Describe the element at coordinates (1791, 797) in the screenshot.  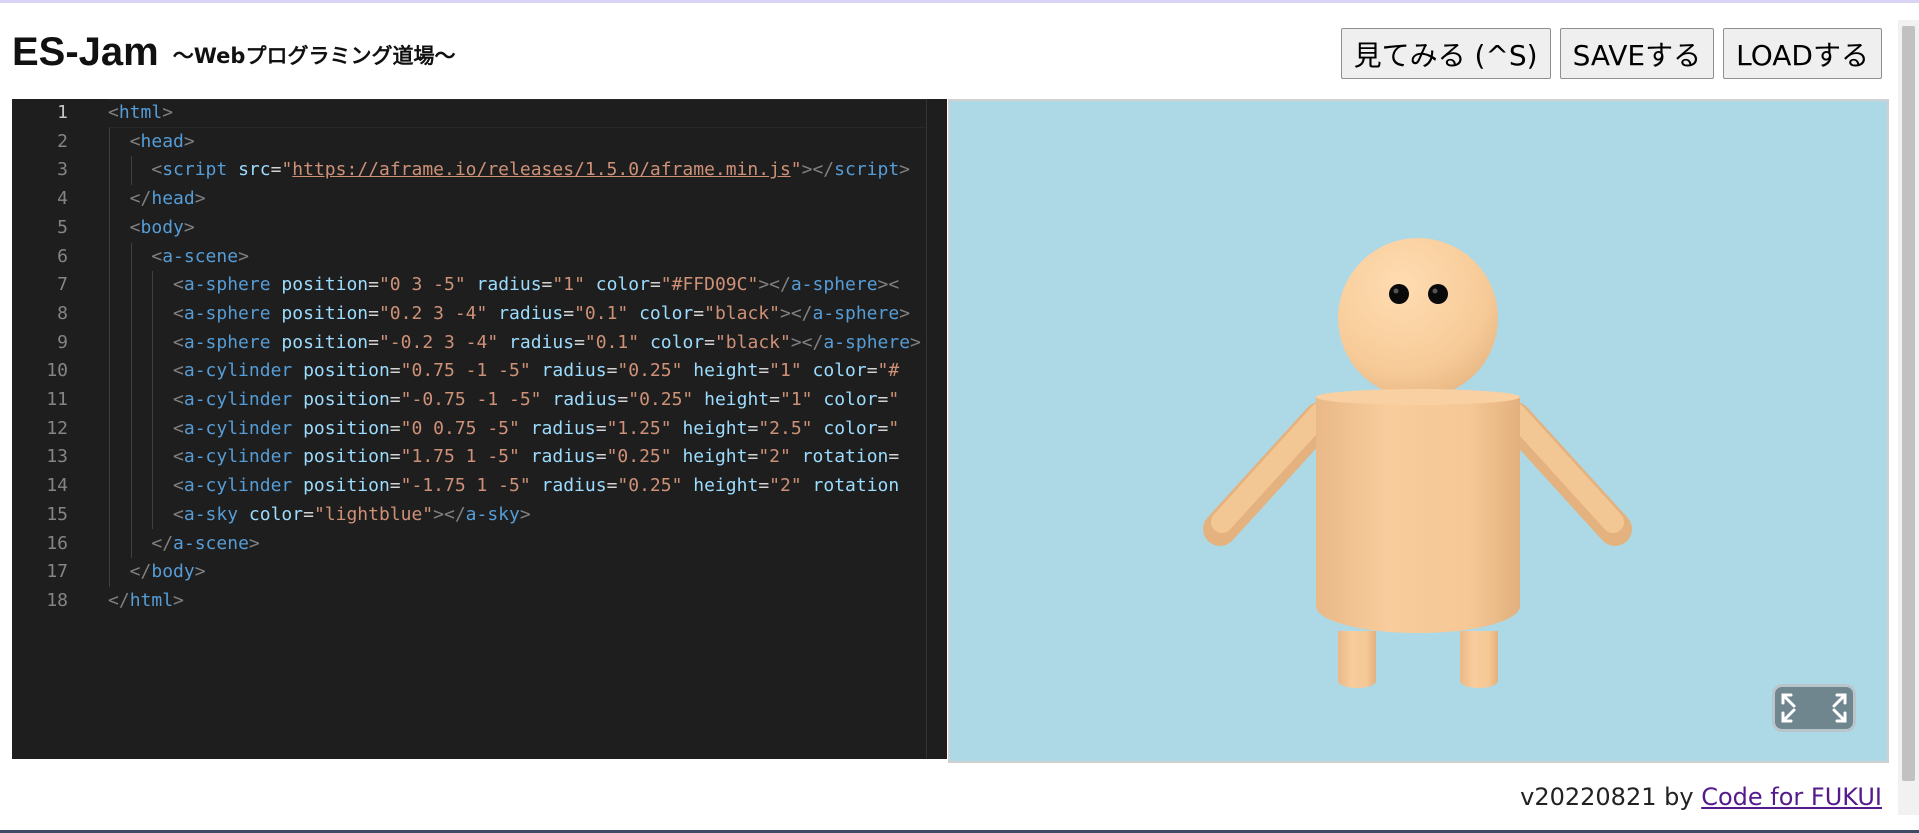
I see `code-for-fukui-link: Code for FUKUI` at that location.